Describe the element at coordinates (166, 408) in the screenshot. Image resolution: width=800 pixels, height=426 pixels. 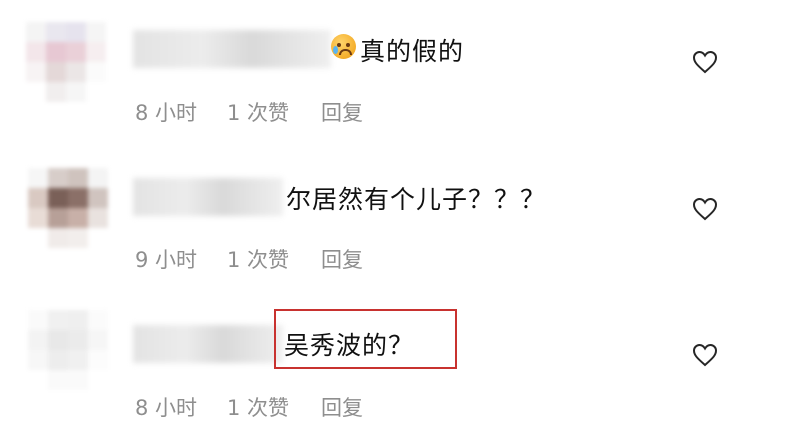
I see `comment-time: 8 小时` at that location.